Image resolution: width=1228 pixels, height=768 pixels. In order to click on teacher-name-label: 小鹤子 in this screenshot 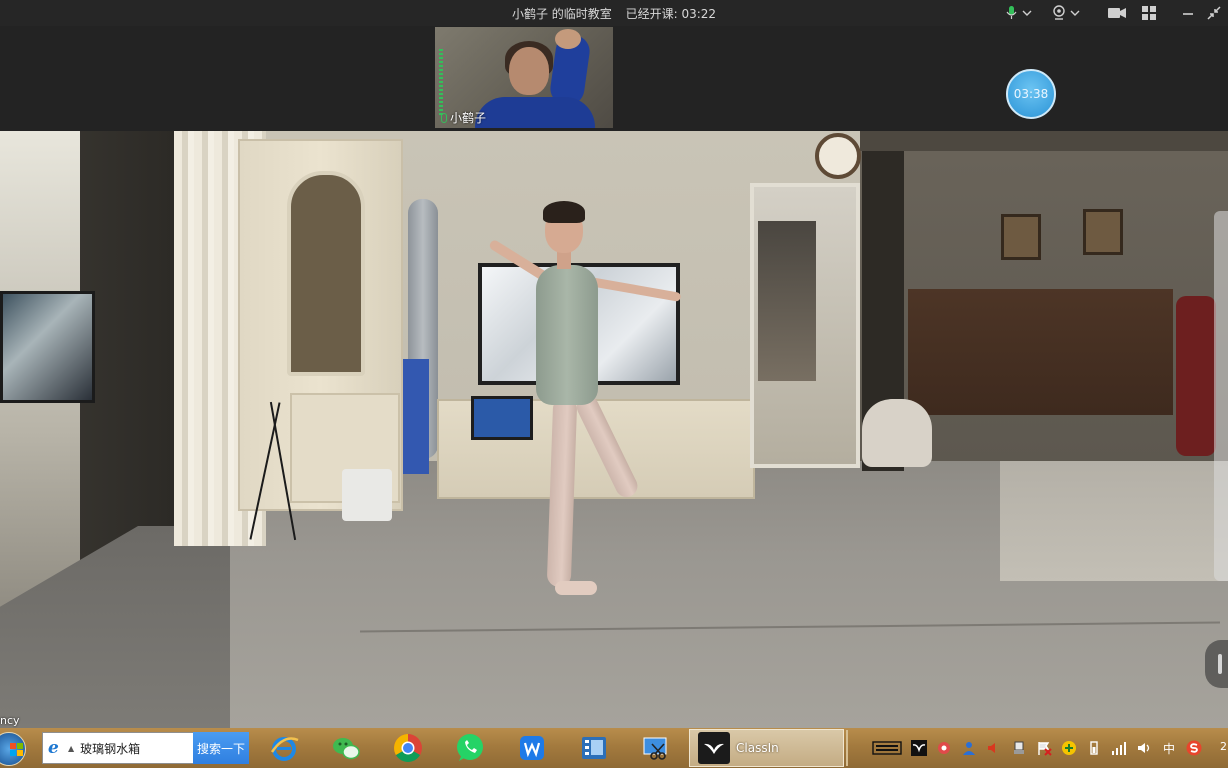, I will do `click(463, 117)`.